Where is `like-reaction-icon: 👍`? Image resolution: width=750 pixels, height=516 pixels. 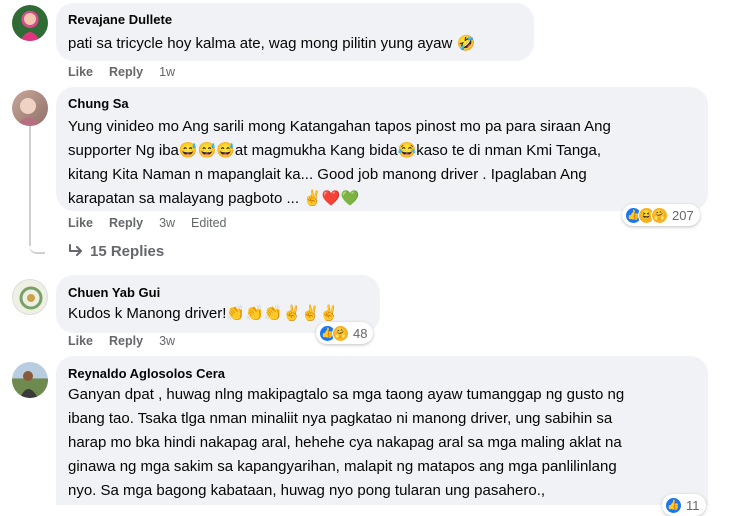
like-reaction-icon: 👍 is located at coordinates (673, 505).